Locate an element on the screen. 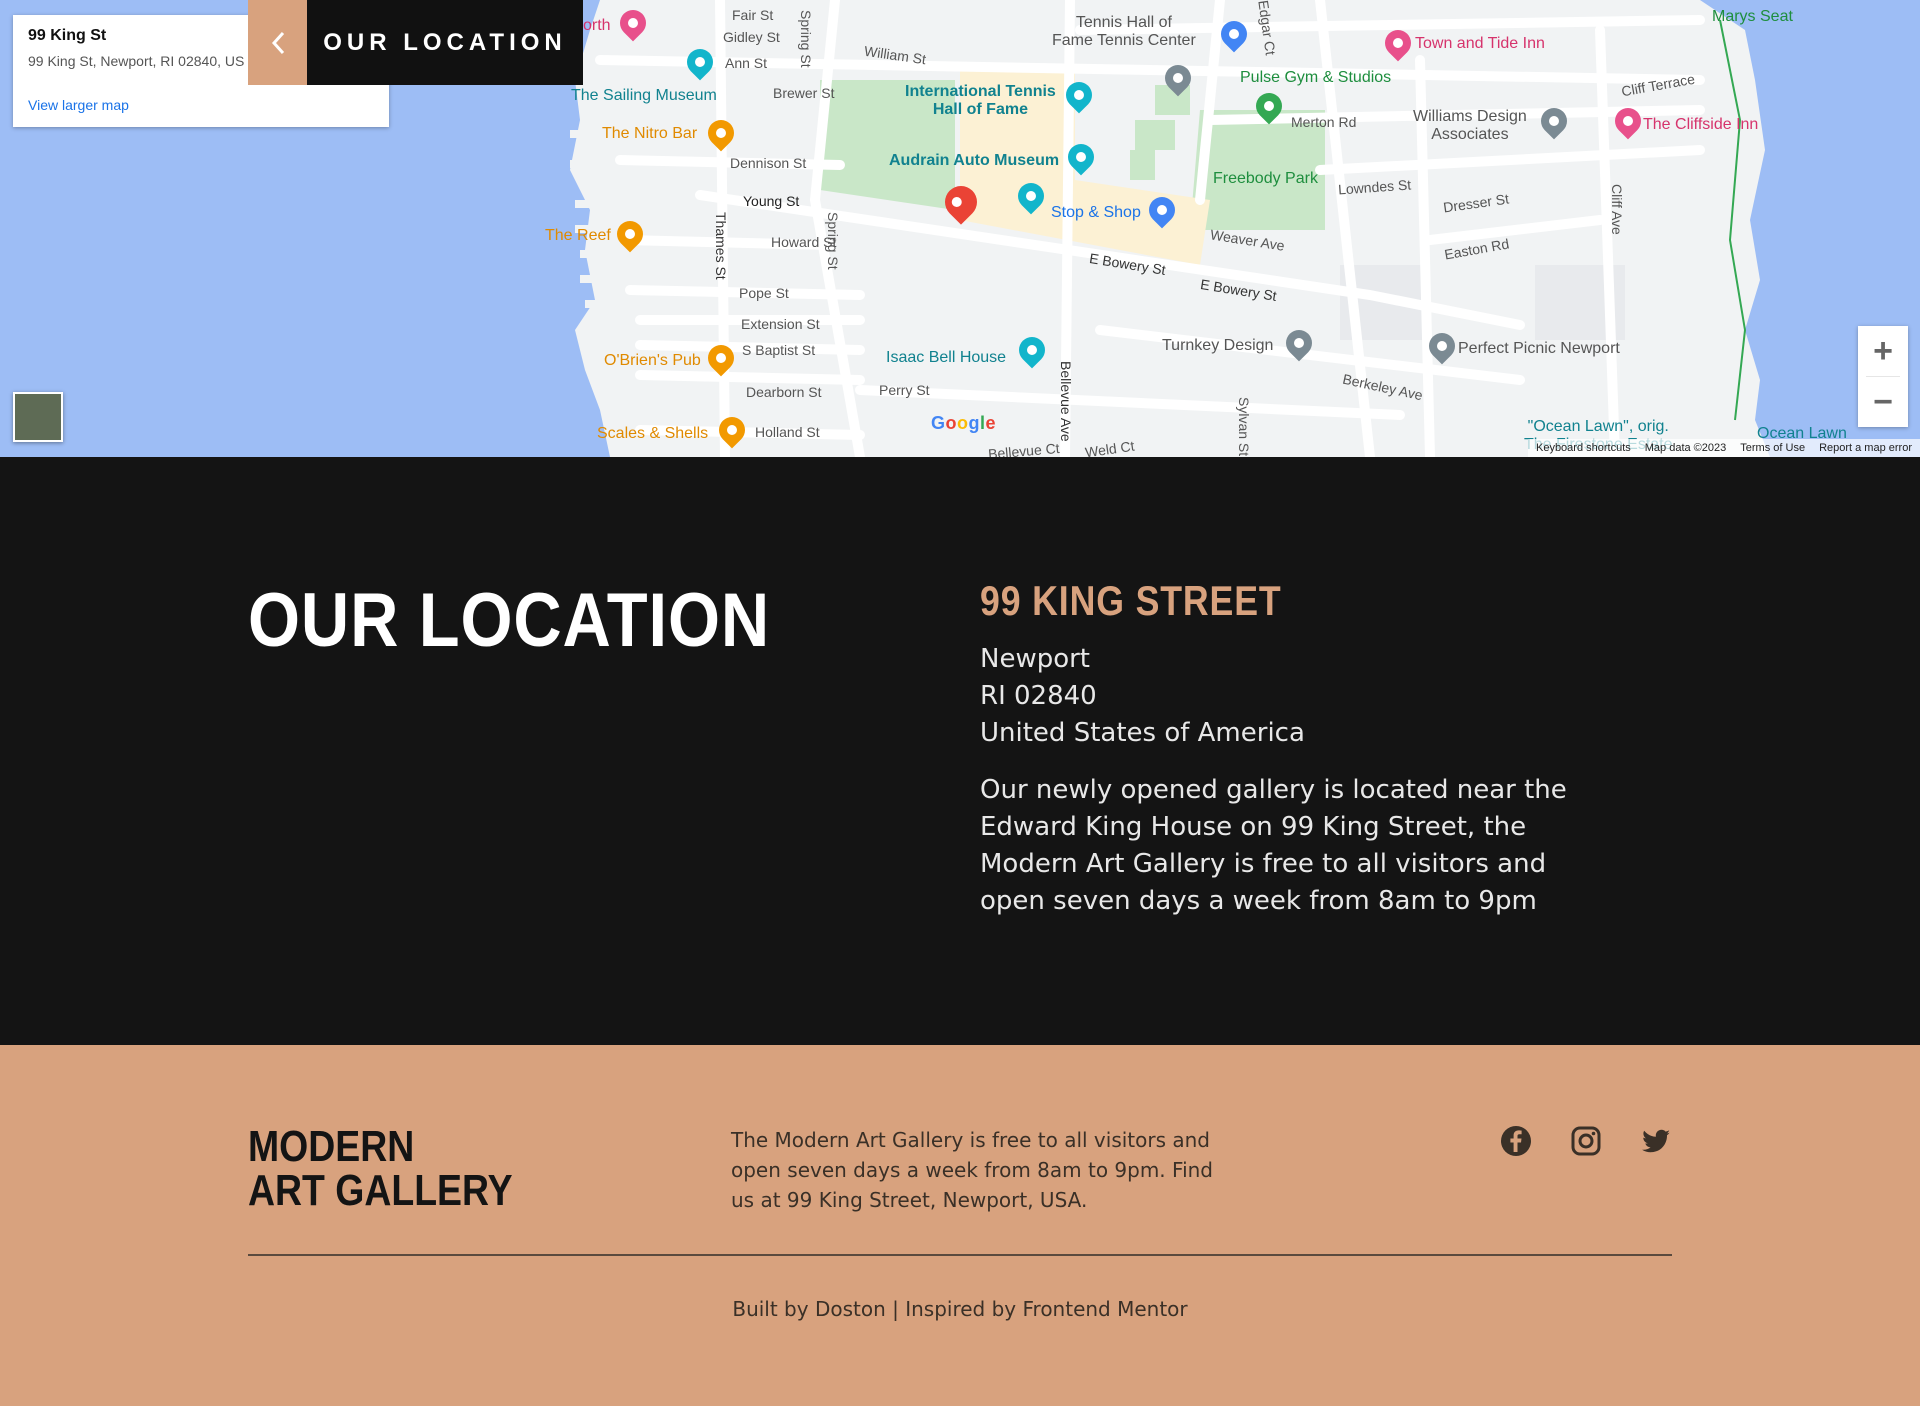  badge-label: OUR LOCATION is located at coordinates (445, 42).